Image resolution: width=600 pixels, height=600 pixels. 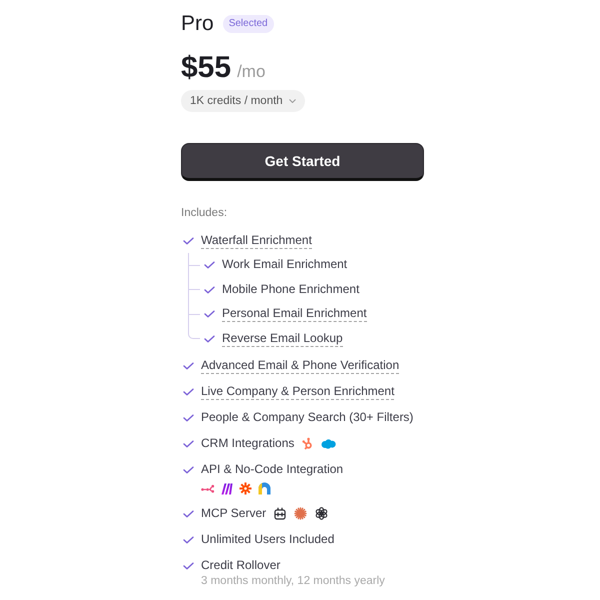 What do you see at coordinates (208, 489) in the screenshot?
I see `node-link-icon` at bounding box center [208, 489].